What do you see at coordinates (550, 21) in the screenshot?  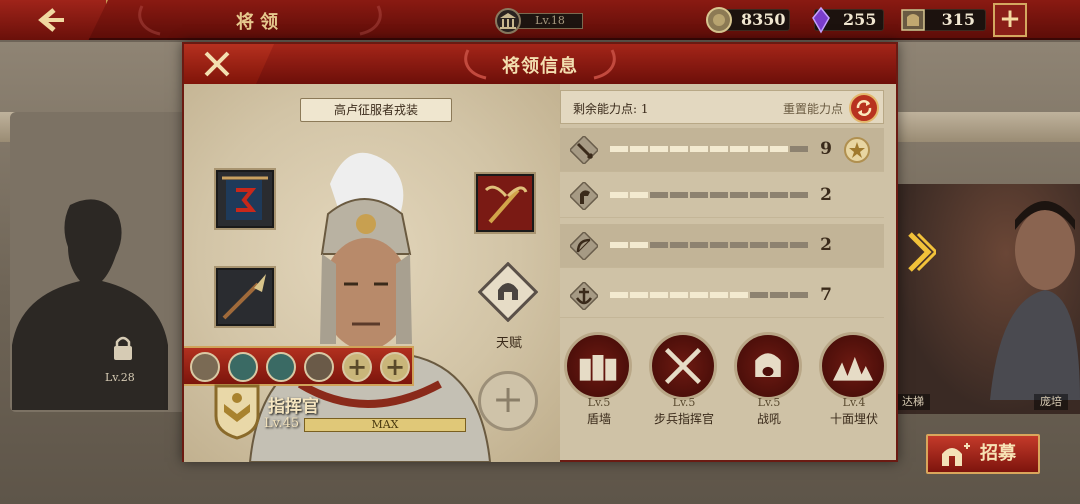 I see `city-level-text: Lv.18` at bounding box center [550, 21].